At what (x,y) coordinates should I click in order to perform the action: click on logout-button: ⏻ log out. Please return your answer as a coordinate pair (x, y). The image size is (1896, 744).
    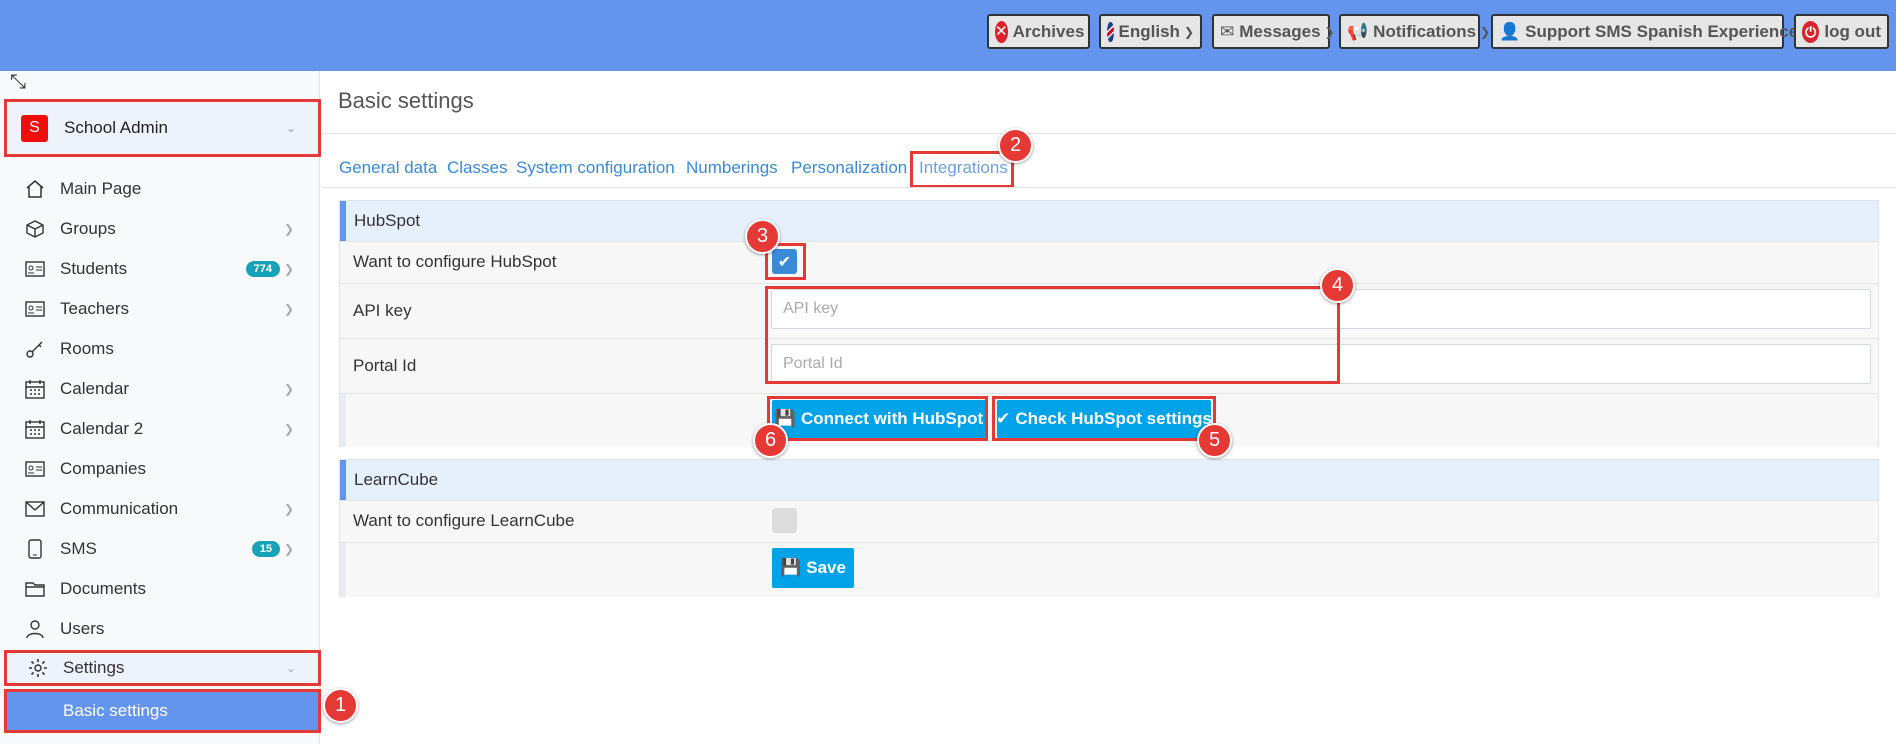
    Looking at the image, I should click on (1841, 31).